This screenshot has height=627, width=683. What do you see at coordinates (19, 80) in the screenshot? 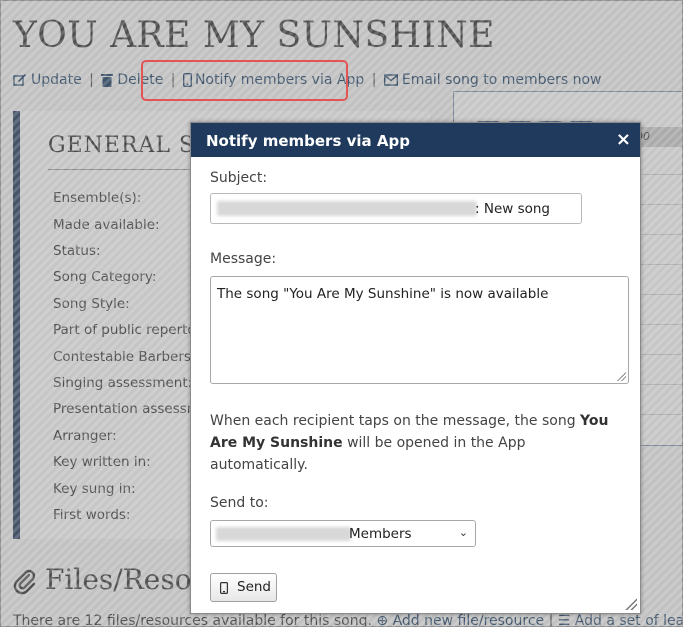
I see `edit-icon` at bounding box center [19, 80].